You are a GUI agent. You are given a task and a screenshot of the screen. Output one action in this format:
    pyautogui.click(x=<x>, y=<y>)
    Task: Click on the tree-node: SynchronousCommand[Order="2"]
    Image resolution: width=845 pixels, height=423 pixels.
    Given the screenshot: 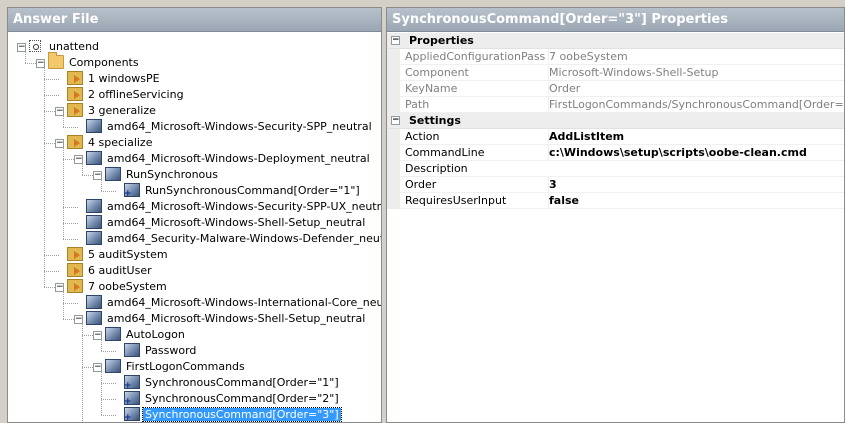 What is the action you would take?
    pyautogui.click(x=232, y=399)
    